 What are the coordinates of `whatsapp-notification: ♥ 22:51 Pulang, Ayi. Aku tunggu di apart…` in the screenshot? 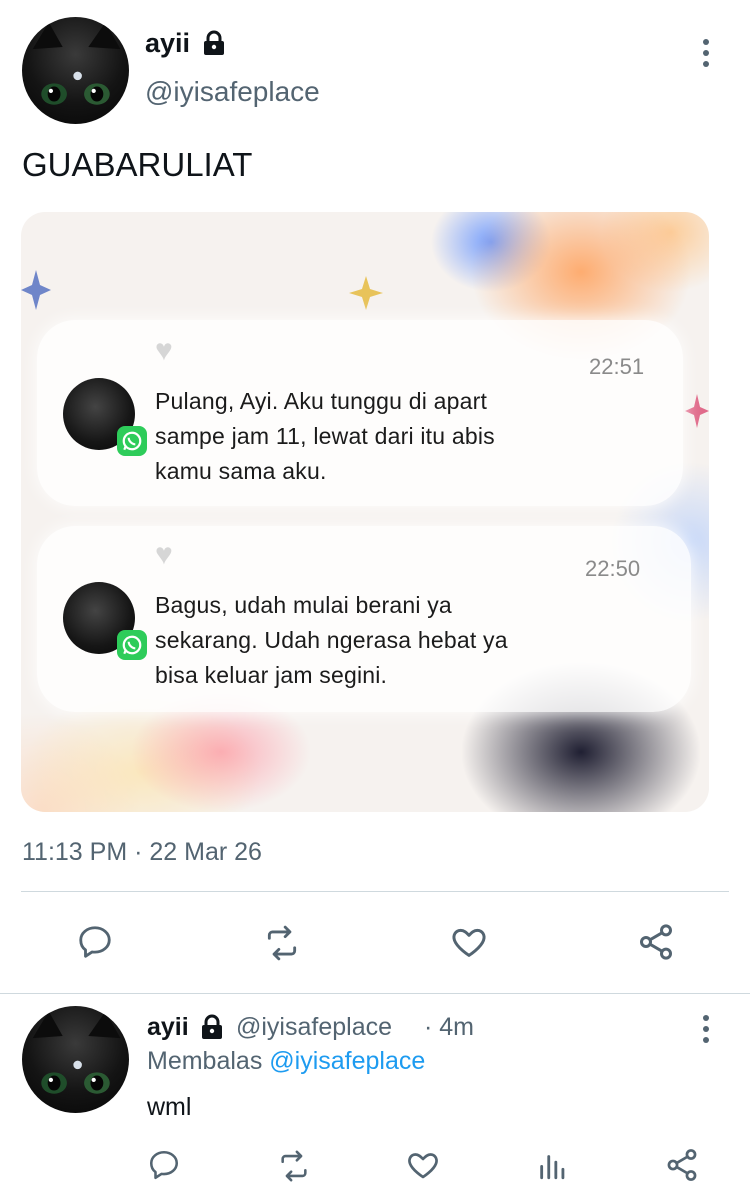 It's located at (360, 413).